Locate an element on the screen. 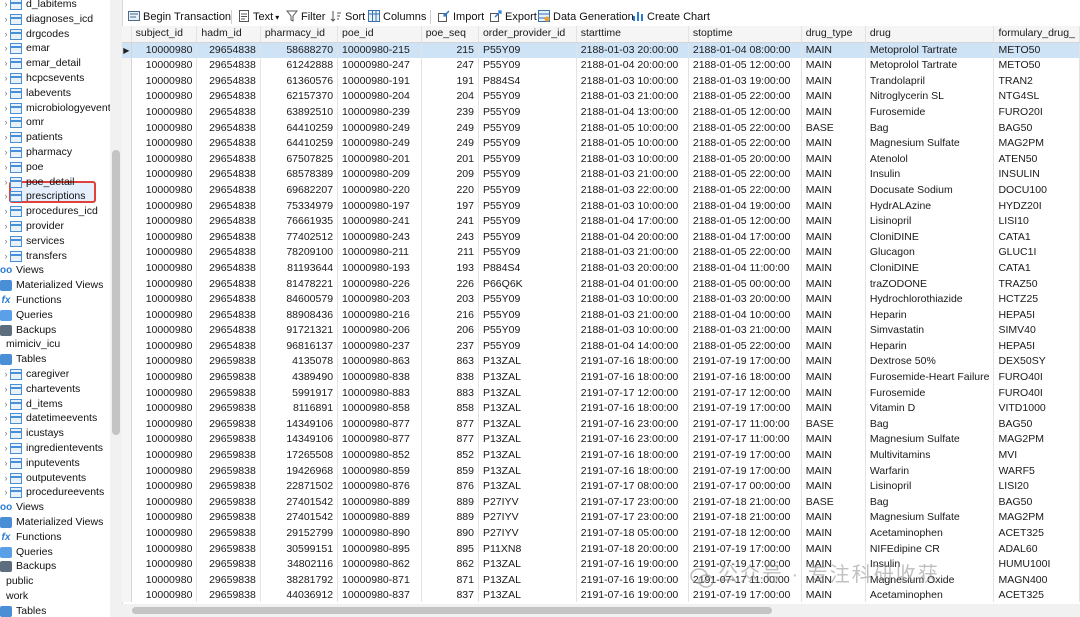 The height and width of the screenshot is (617, 1080). table-cell: 10000980-863 is located at coordinates (379, 362).